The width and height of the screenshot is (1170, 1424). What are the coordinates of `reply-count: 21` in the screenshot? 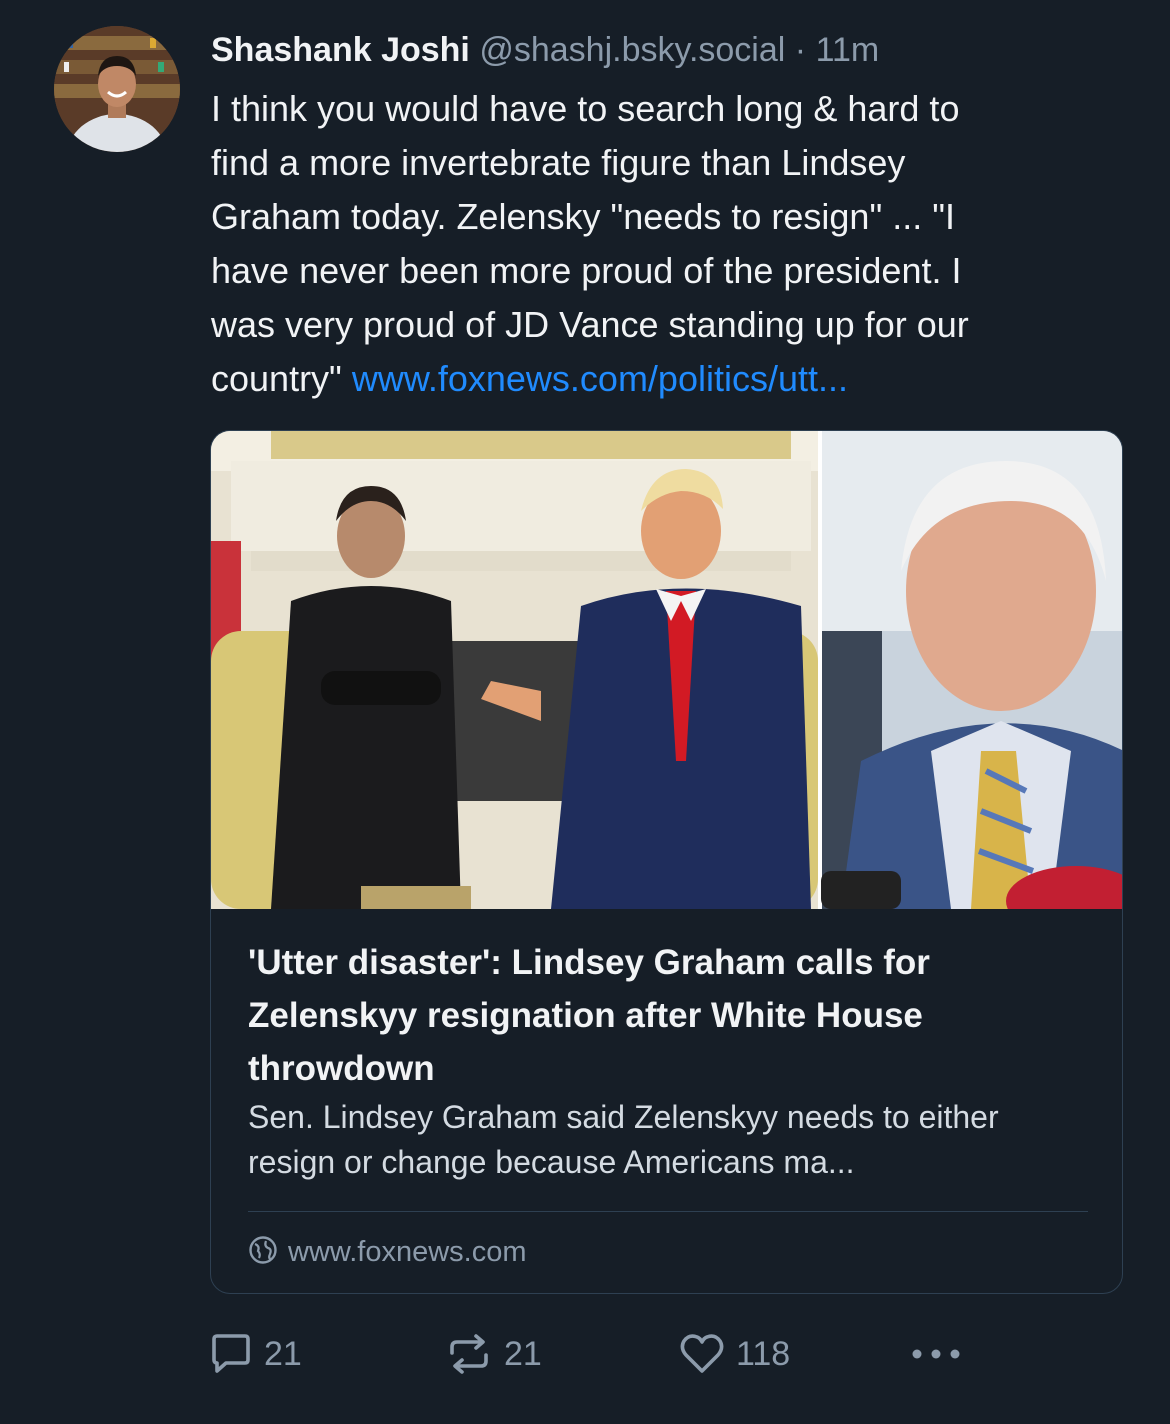 It's located at (283, 1353).